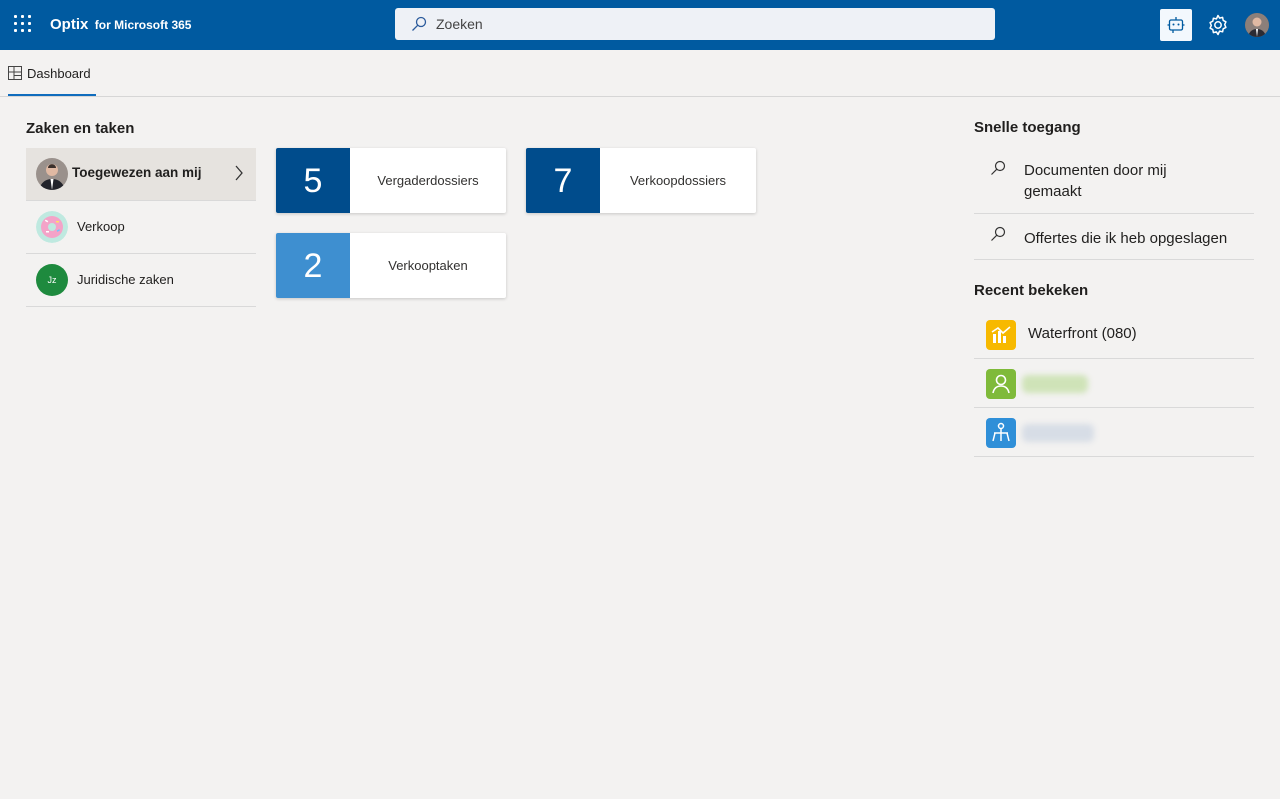 Image resolution: width=1280 pixels, height=799 pixels. What do you see at coordinates (15, 73) in the screenshot?
I see `dashboard-icon` at bounding box center [15, 73].